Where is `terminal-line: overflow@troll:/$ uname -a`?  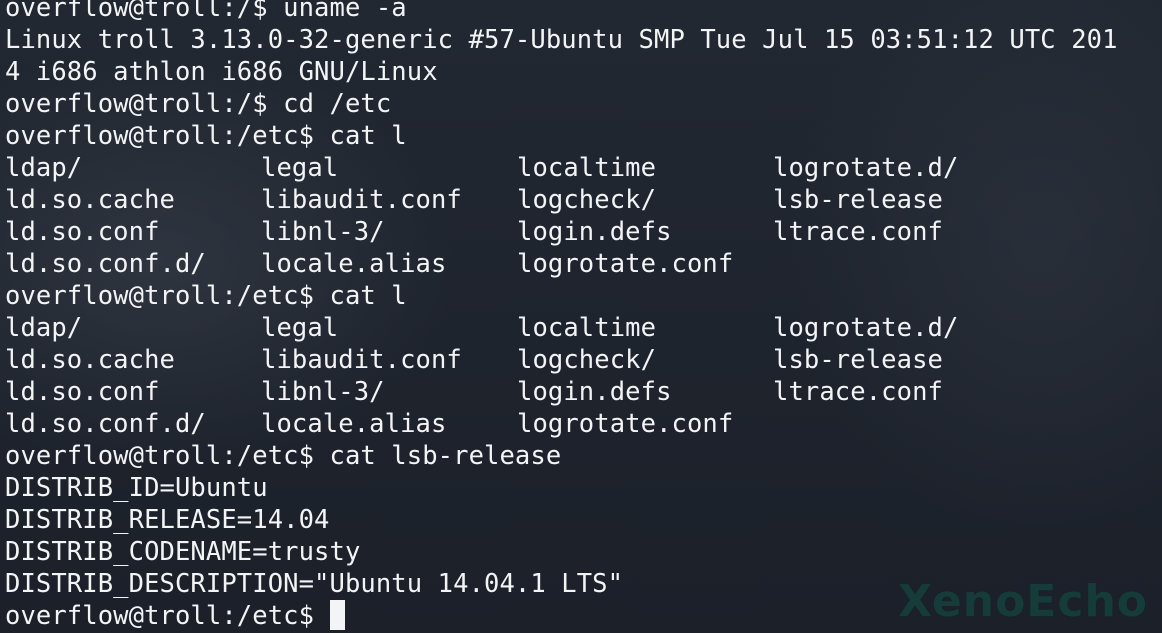
terminal-line: overflow@troll:/$ uname -a is located at coordinates (206, 11).